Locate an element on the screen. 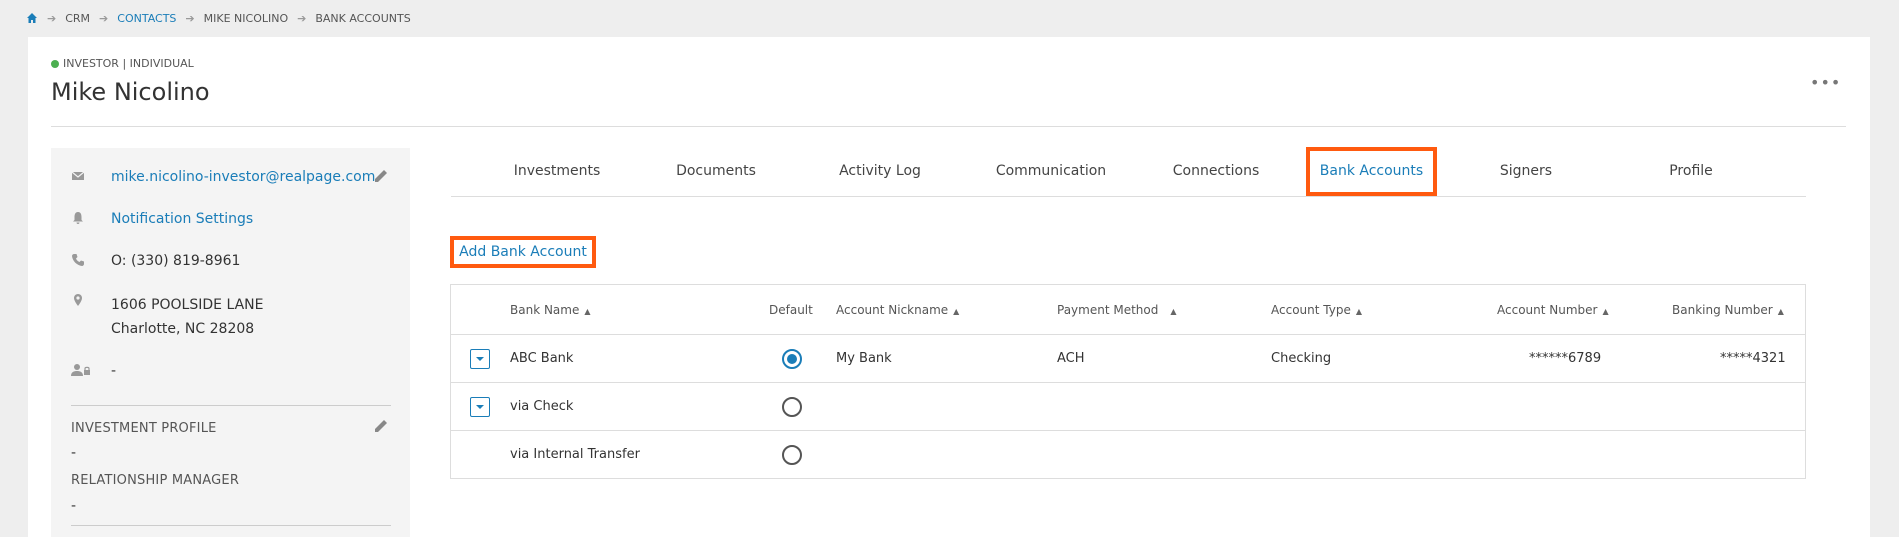 The image size is (1899, 537). home-icon is located at coordinates (32, 18).